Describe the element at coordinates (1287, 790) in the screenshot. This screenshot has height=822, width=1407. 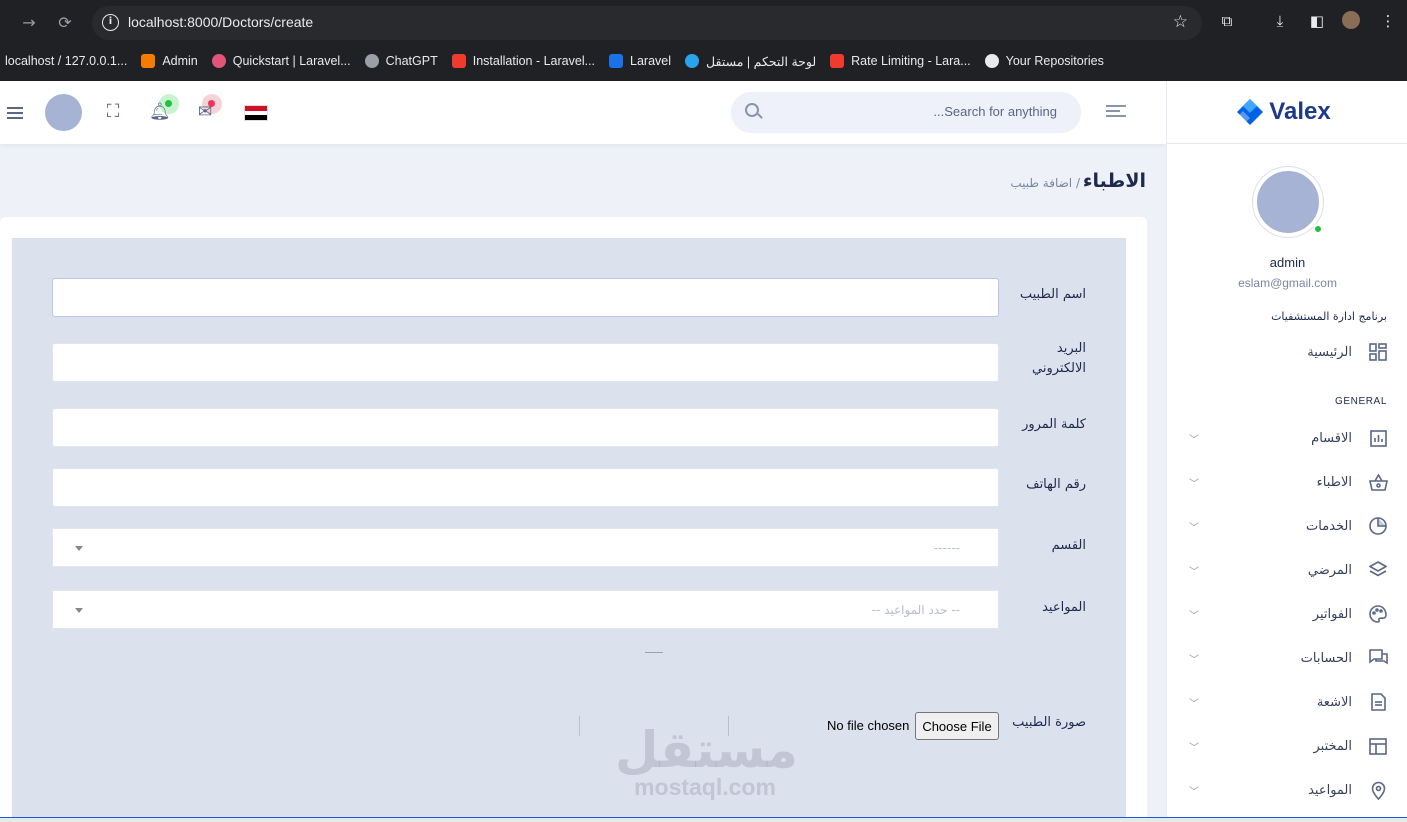
I see `sidebar-item-appointments: ﹀ المواعيد` at that location.